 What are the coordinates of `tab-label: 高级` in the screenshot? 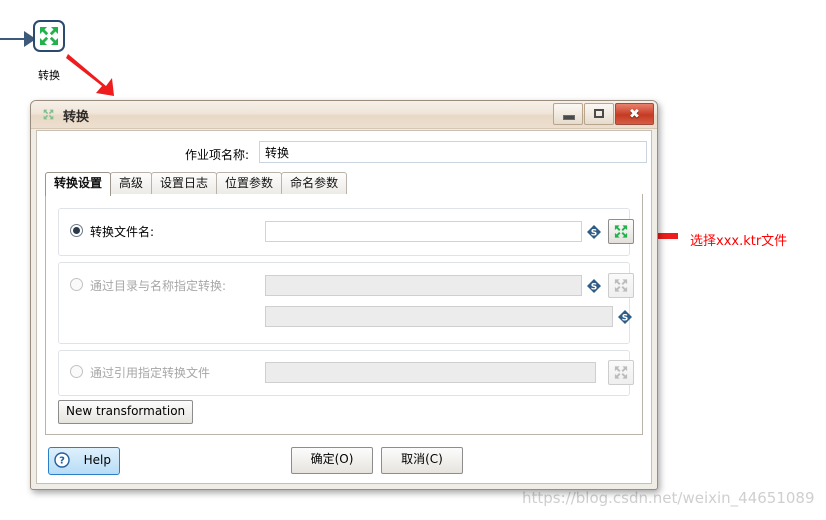 It's located at (131, 183).